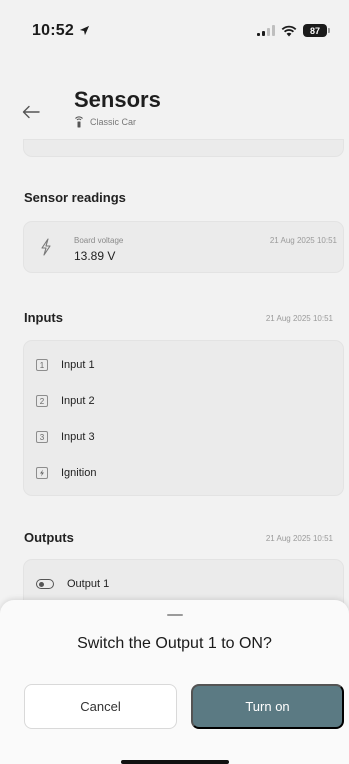  I want to click on page-title: Sensors, so click(117, 99).